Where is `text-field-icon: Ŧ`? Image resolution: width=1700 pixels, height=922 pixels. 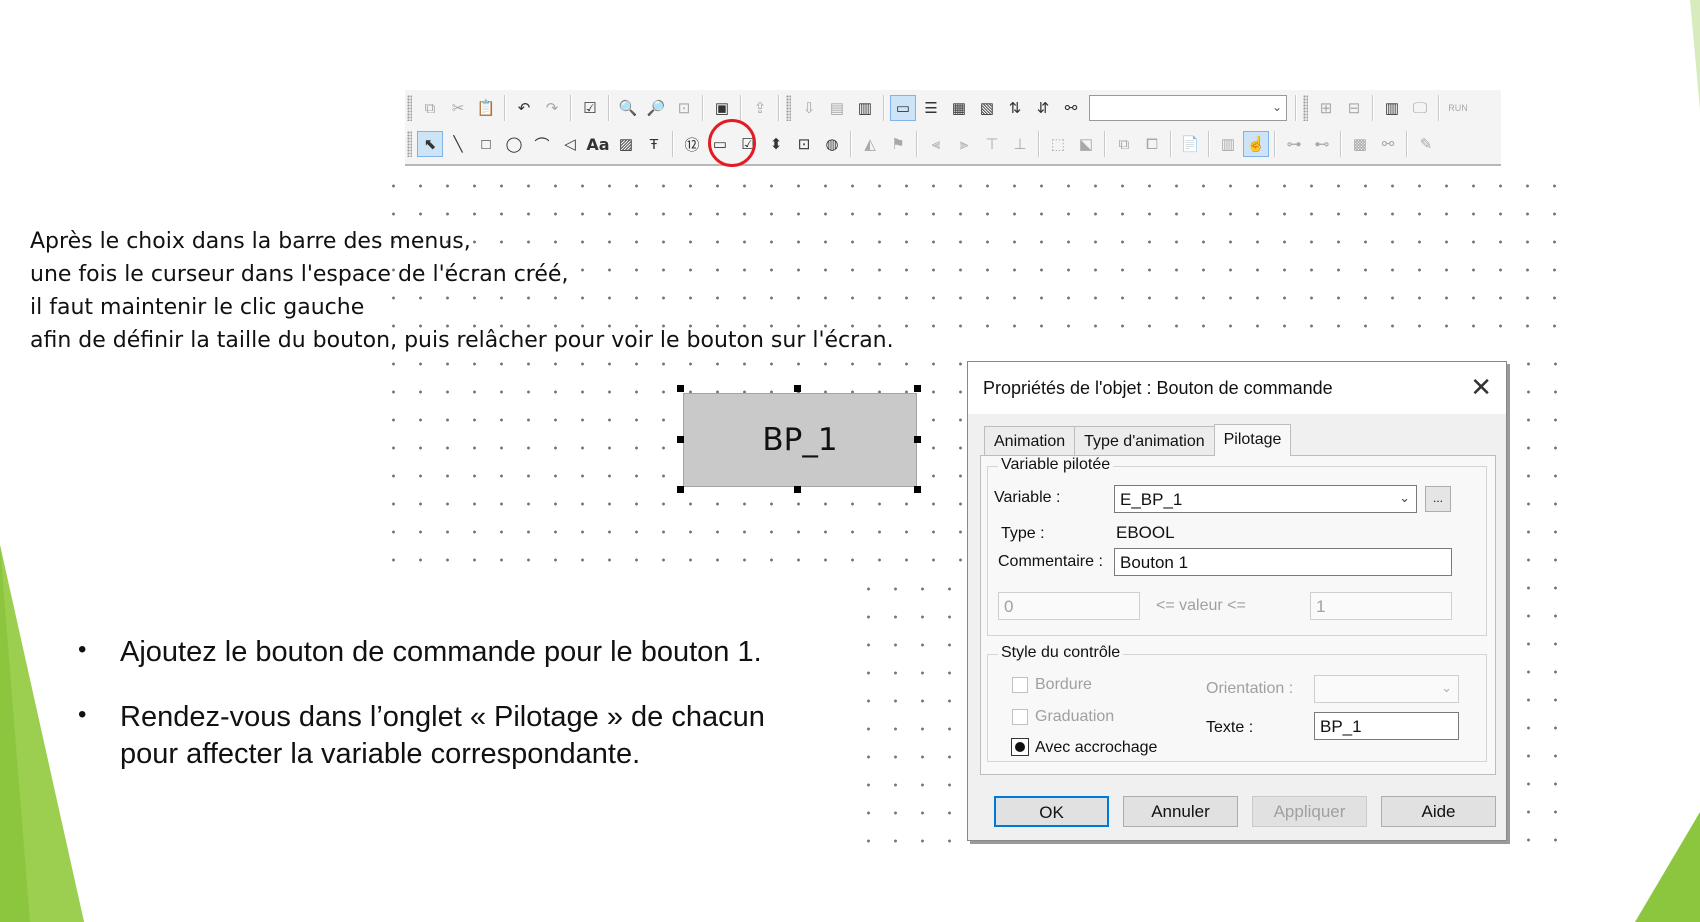
text-field-icon: Ŧ is located at coordinates (654, 144).